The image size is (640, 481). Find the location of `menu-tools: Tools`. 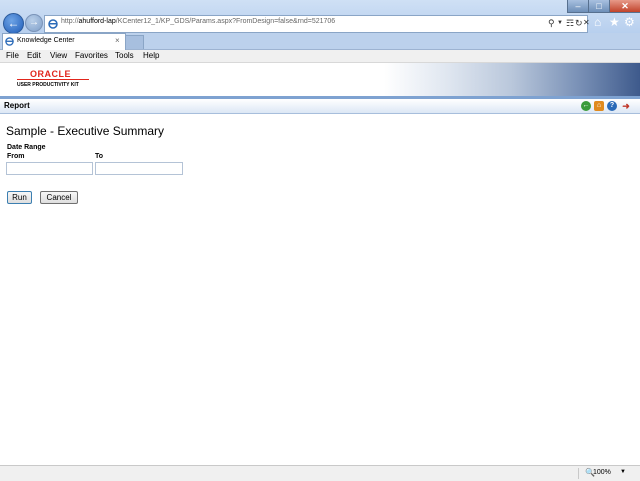

menu-tools: Tools is located at coordinates (124, 55).